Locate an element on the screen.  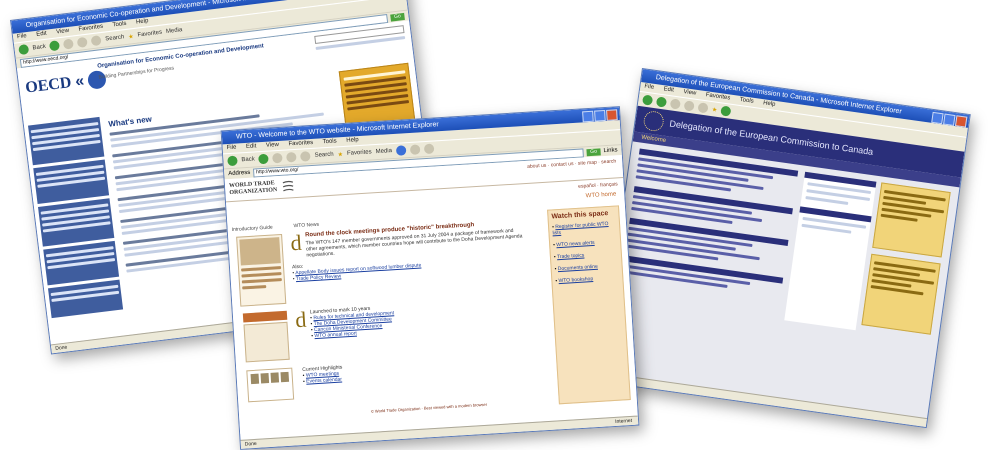
right-link-item: • Register for public WTO lists is located at coordinates (580, 229).